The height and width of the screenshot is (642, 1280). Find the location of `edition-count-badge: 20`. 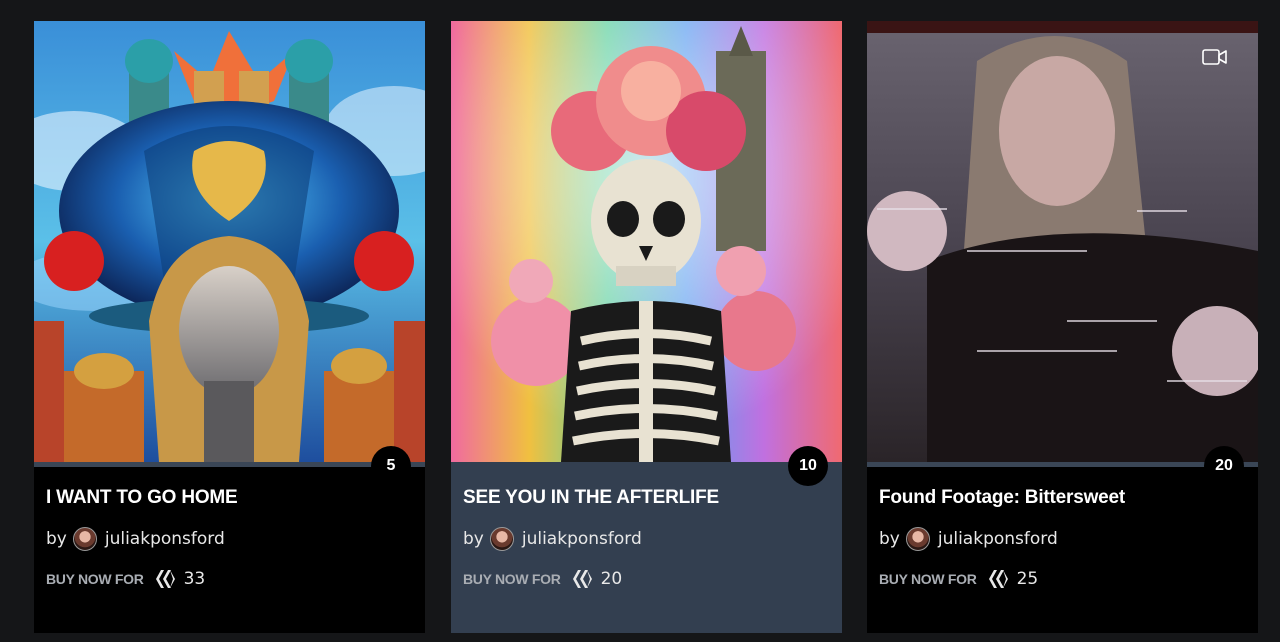

edition-count-badge: 20 is located at coordinates (1224, 466).